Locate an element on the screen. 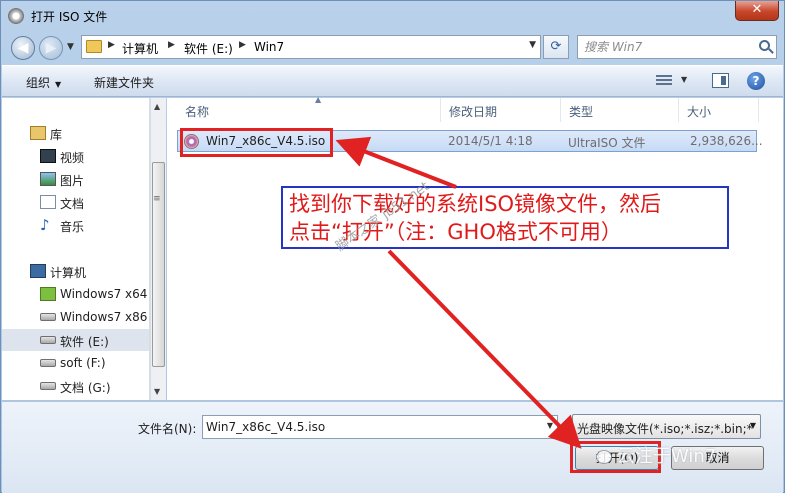 The image size is (785, 493). breadcrumb-computer: 计算机 is located at coordinates (140, 48).